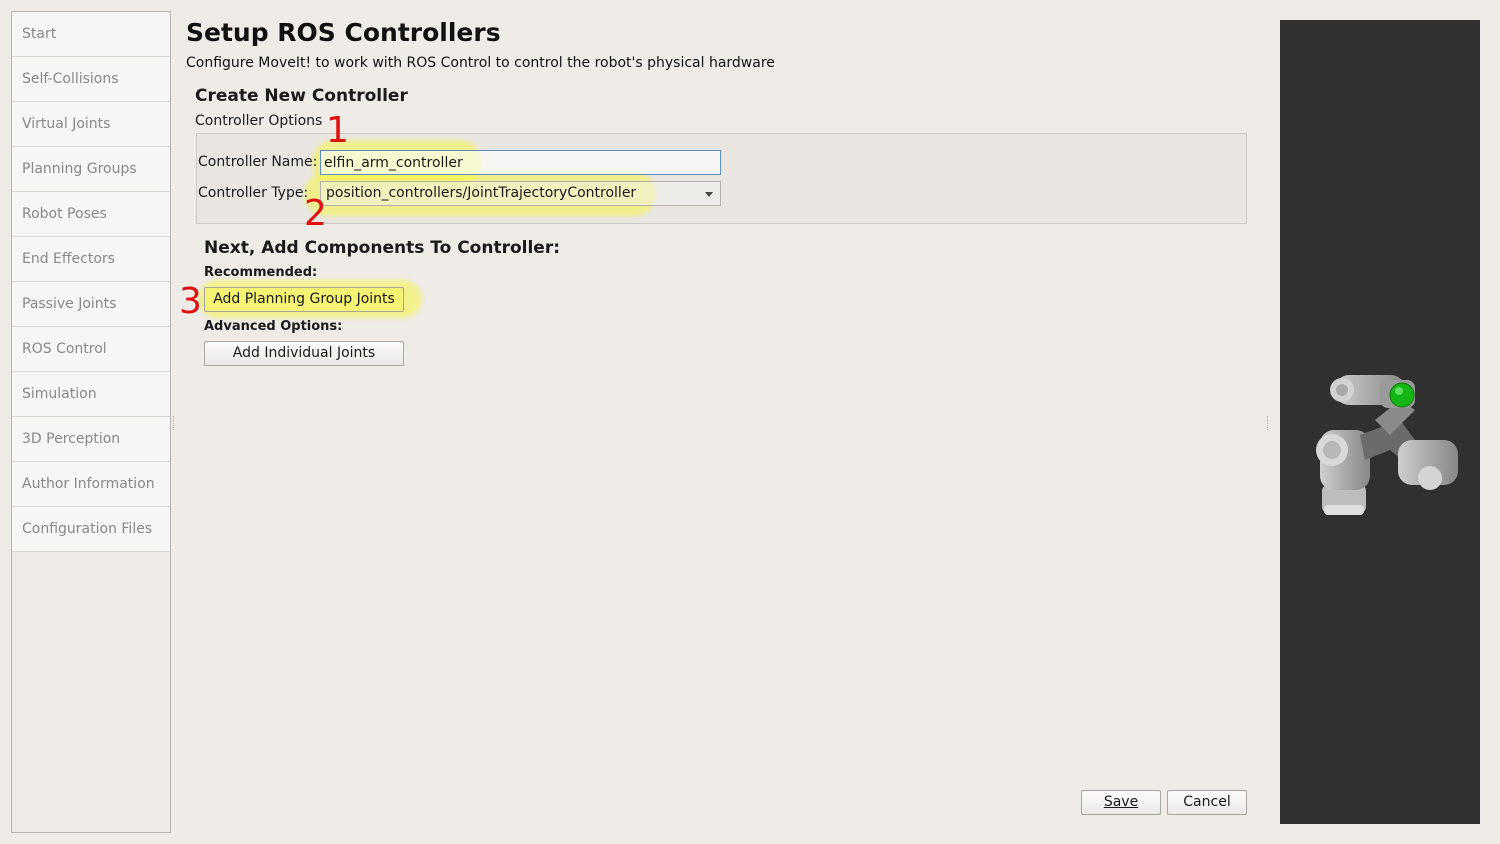 This screenshot has width=1500, height=844. What do you see at coordinates (91, 529) in the screenshot?
I see `sidebar-item-configuration-files: Configuration Files` at bounding box center [91, 529].